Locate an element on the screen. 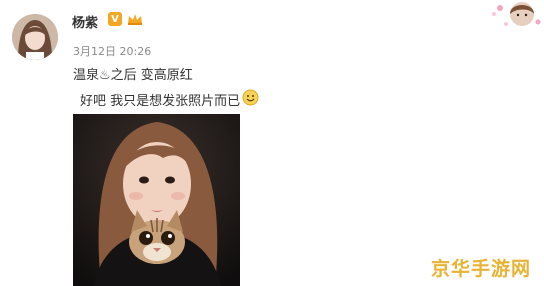 The height and width of the screenshot is (286, 544). corner-decoration is located at coordinates (516, 15).